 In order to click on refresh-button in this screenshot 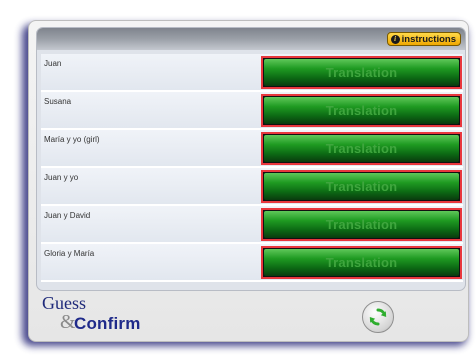, I will do `click(378, 317)`.